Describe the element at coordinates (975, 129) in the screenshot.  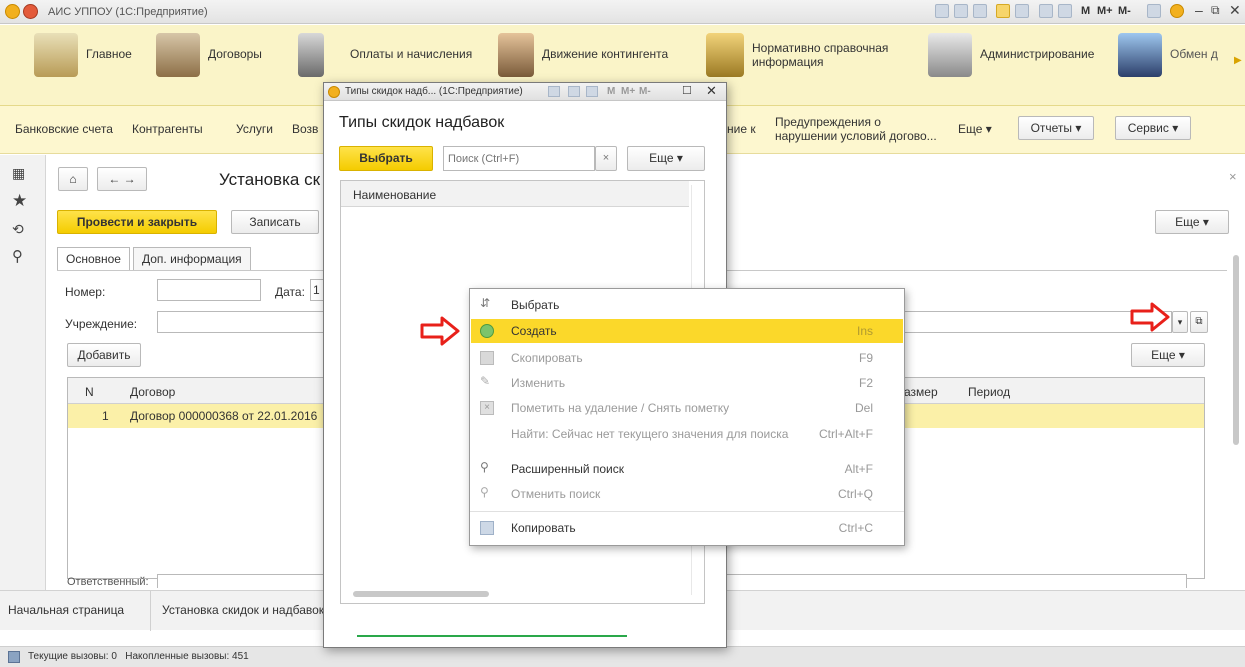
I see `cmd-more: Еще ▾` at that location.